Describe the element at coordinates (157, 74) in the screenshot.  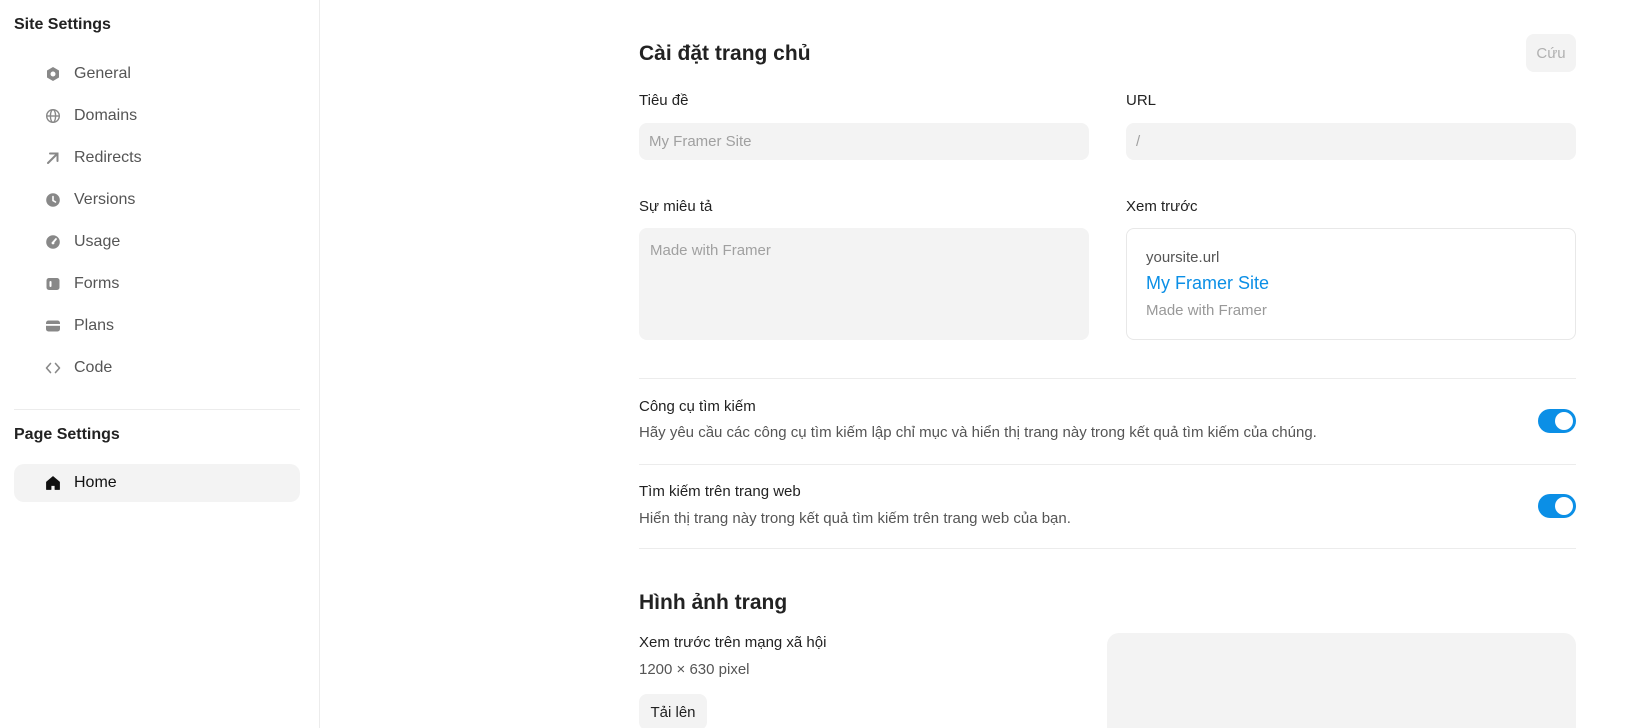
I see `sidebar-item-general: General` at that location.